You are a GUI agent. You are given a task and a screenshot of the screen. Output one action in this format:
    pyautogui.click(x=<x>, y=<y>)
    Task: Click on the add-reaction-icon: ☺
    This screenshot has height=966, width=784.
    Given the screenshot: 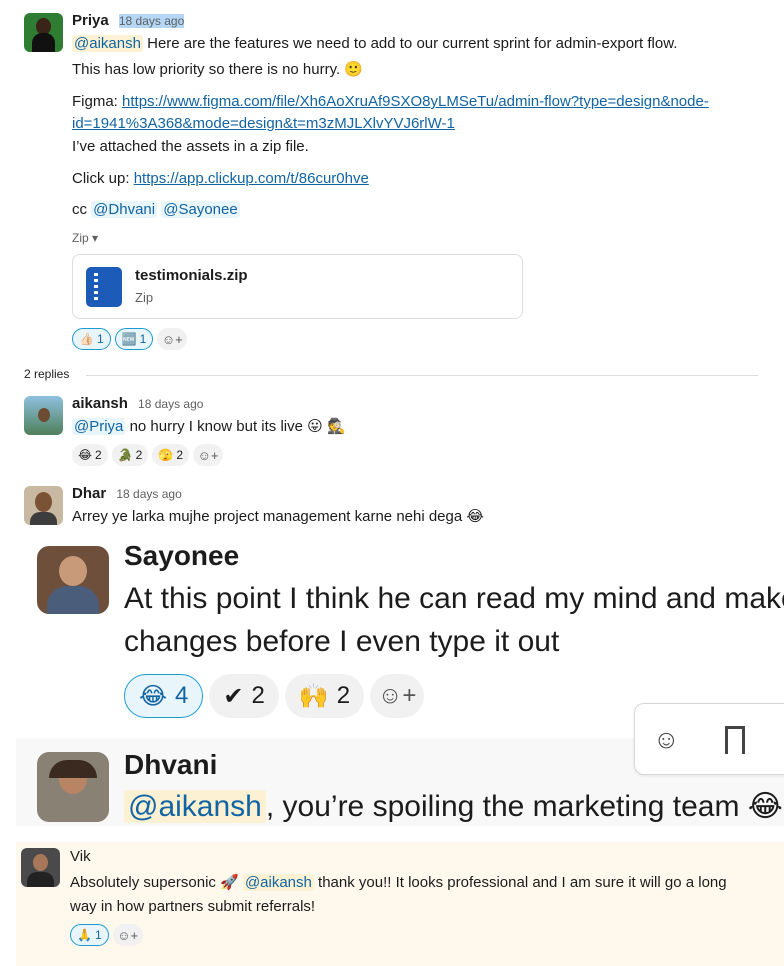 What is the action you would take?
    pyautogui.click(x=666, y=739)
    